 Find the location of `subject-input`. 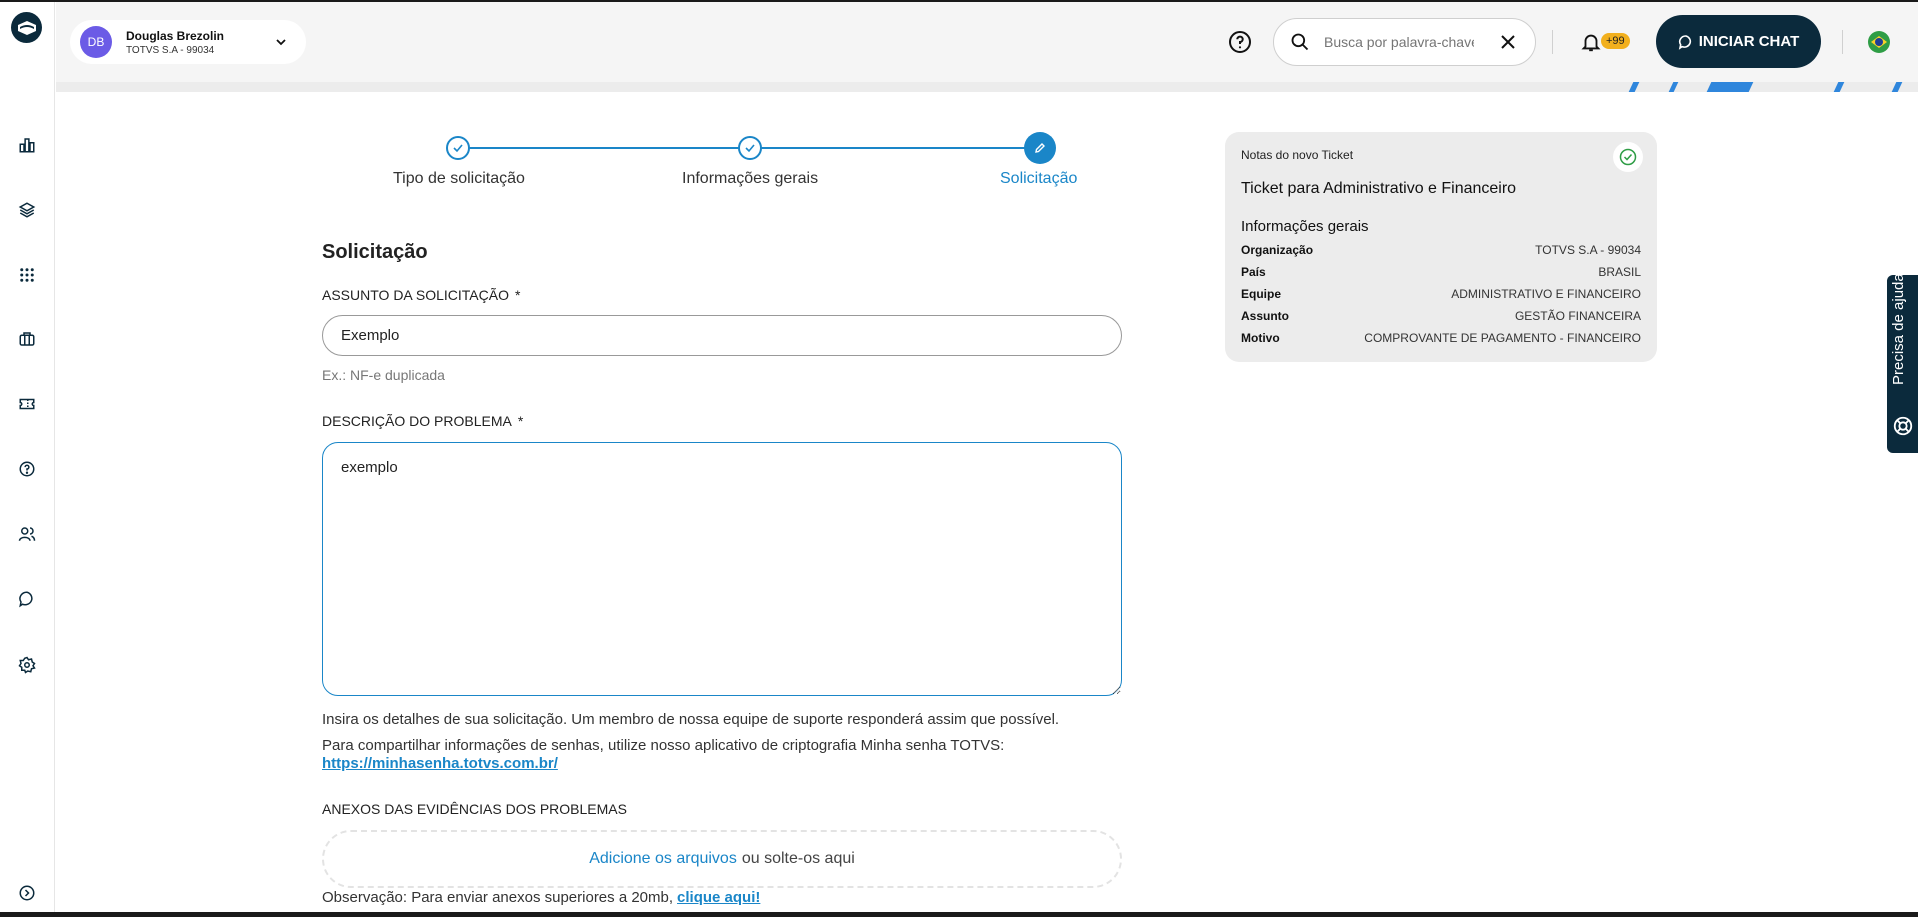

subject-input is located at coordinates (722, 335).